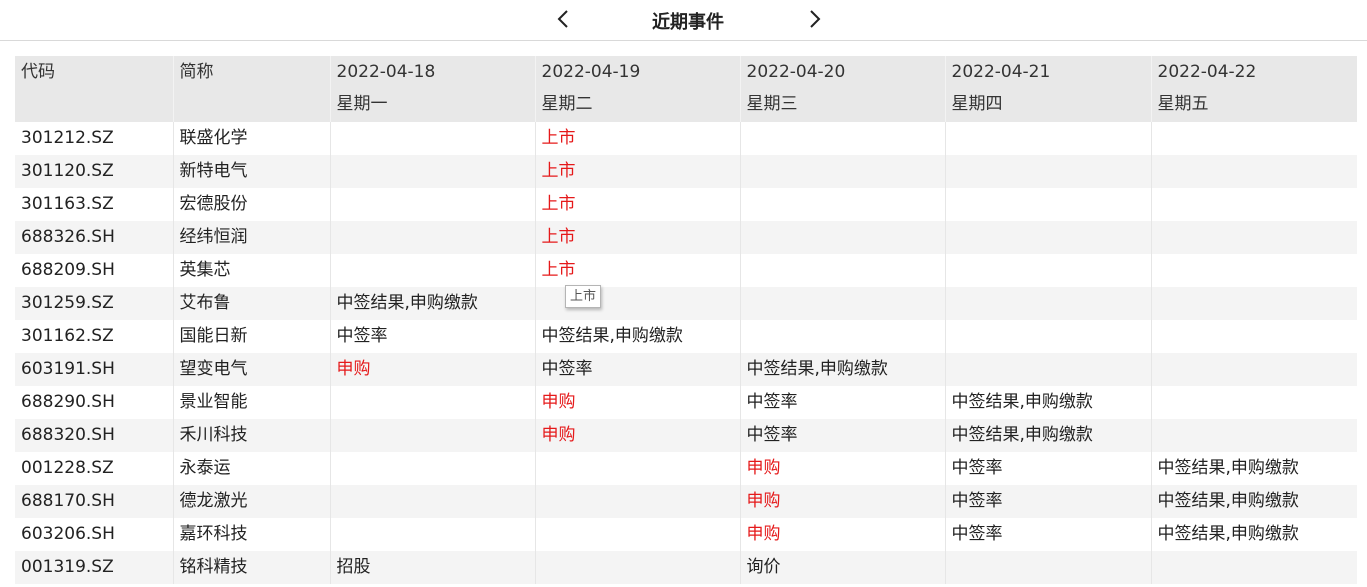  What do you see at coordinates (251, 204) in the screenshot?
I see `stock-name-cell: 宏德股份` at bounding box center [251, 204].